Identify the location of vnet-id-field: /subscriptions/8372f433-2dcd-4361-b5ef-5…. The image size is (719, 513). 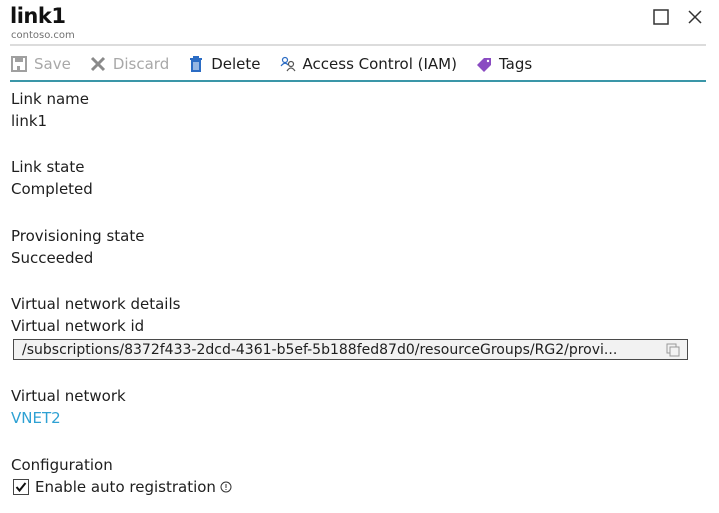
(350, 349).